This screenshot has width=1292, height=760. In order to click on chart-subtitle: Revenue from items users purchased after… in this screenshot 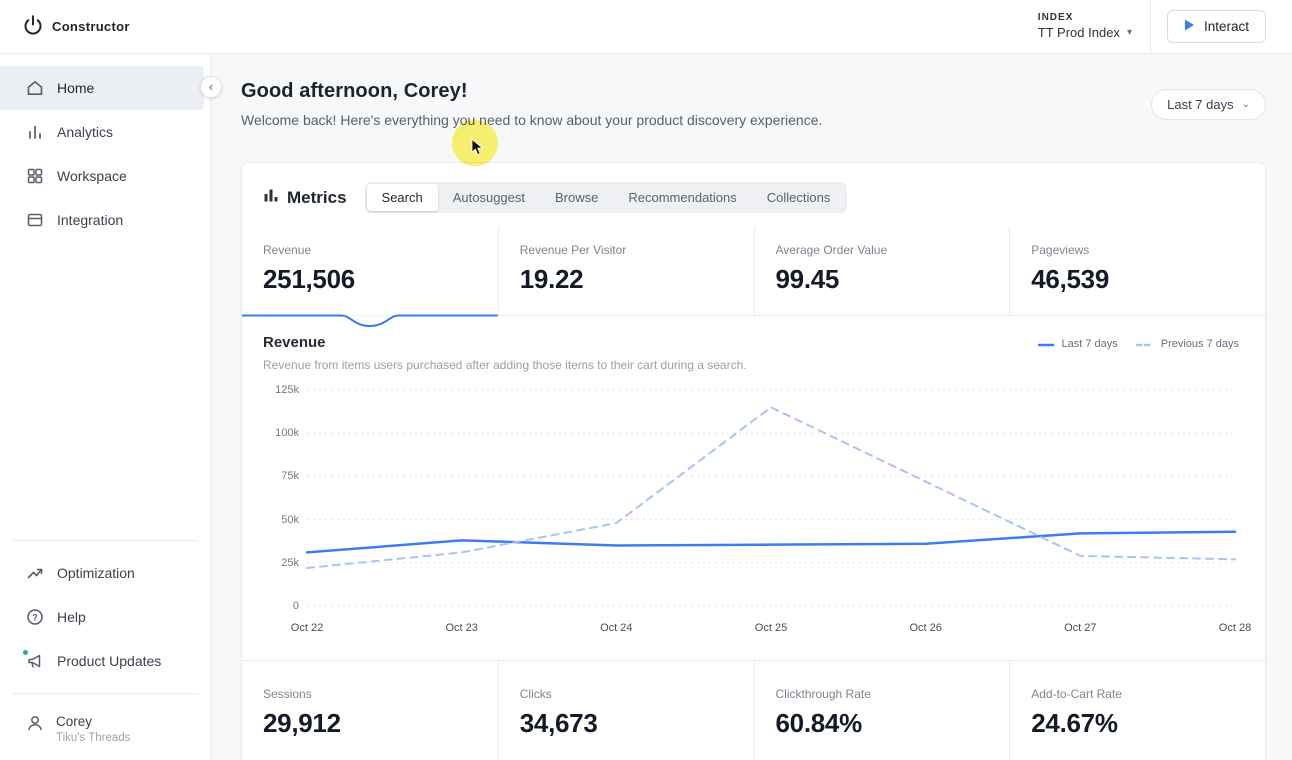, I will do `click(505, 365)`.